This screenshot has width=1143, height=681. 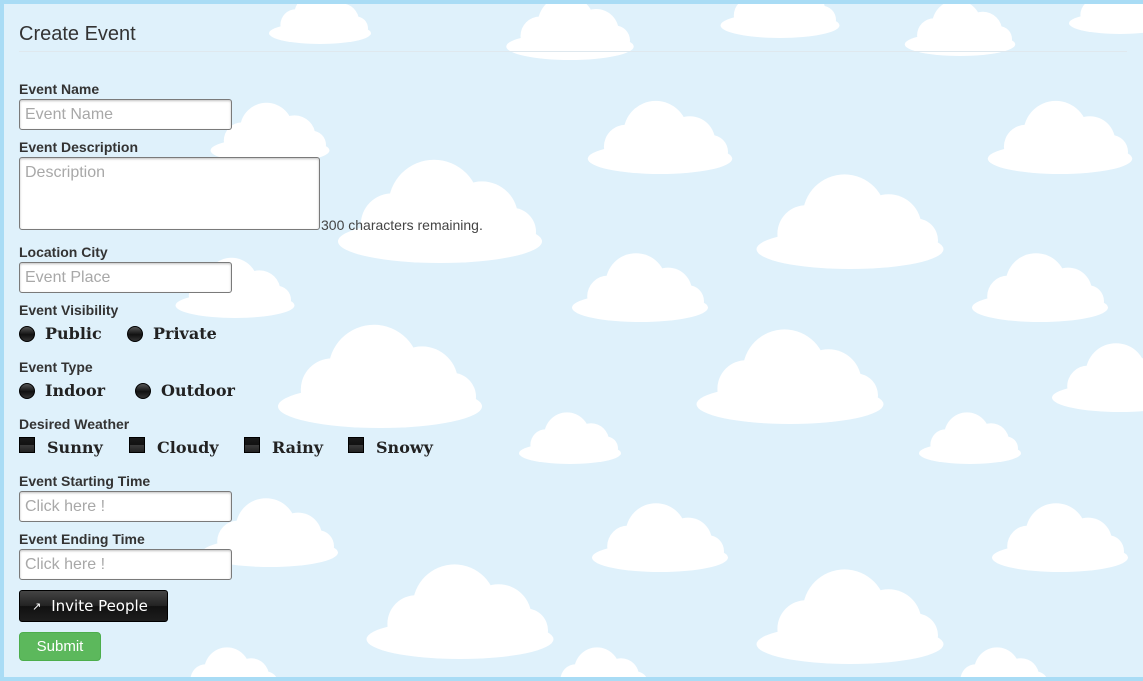 I want to click on checkbox-cloudy, so click(x=137, y=444).